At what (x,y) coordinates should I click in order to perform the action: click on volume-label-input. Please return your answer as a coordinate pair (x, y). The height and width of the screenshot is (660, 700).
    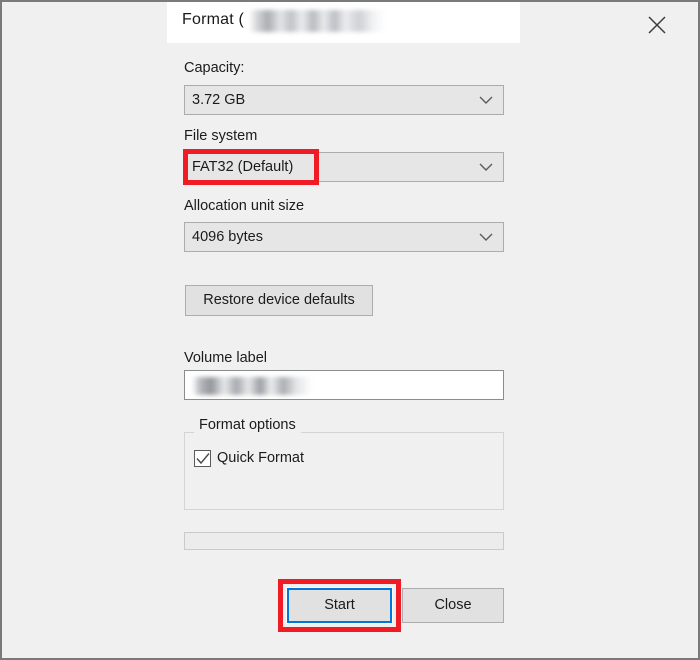
    Looking at the image, I should click on (344, 385).